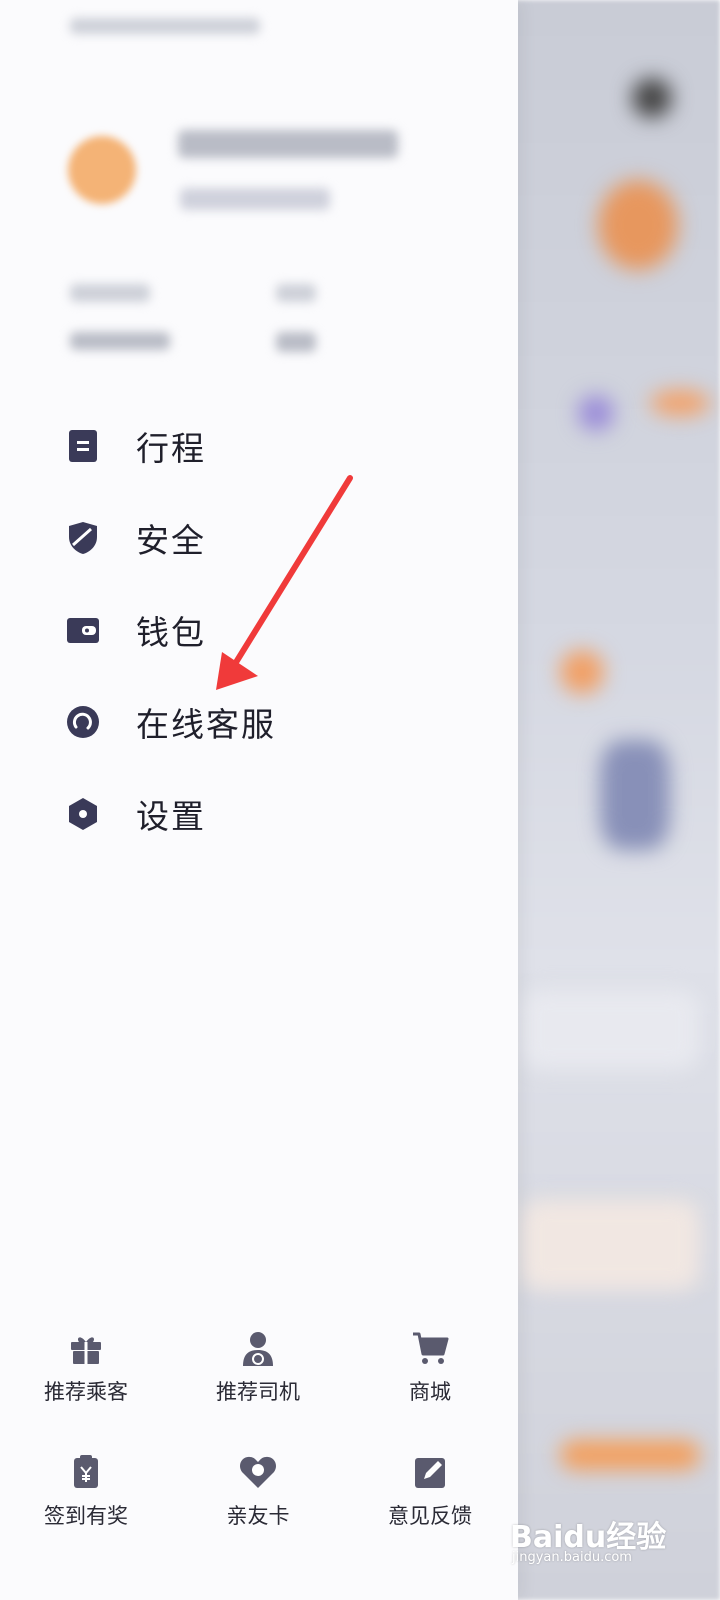  Describe the element at coordinates (255, 199) in the screenshot. I see `member-badge-blurred` at that location.